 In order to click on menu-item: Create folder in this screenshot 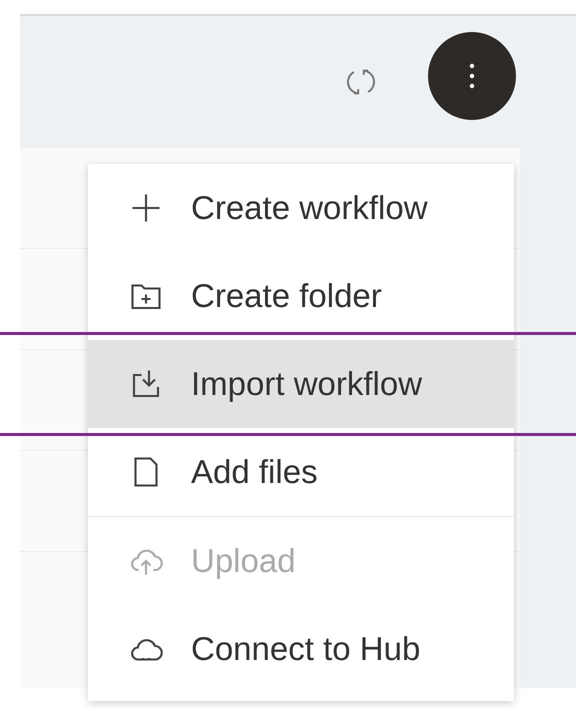, I will do `click(301, 296)`.